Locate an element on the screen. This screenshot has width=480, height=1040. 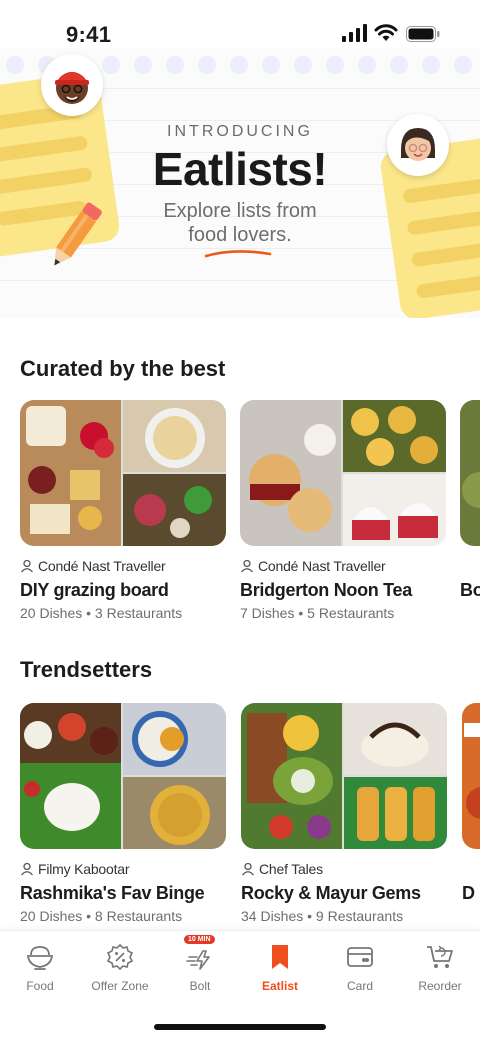
card-author-name: Chef Tales is located at coordinates (291, 869).